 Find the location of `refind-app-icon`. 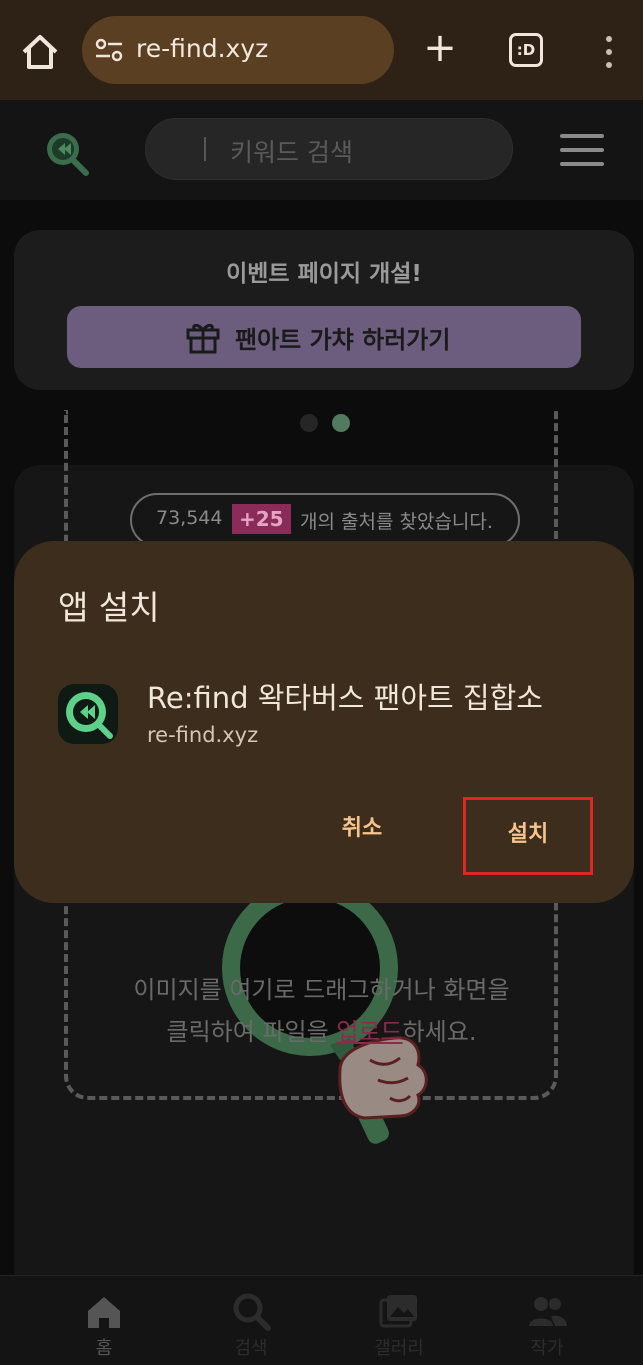

refind-app-icon is located at coordinates (88, 714).